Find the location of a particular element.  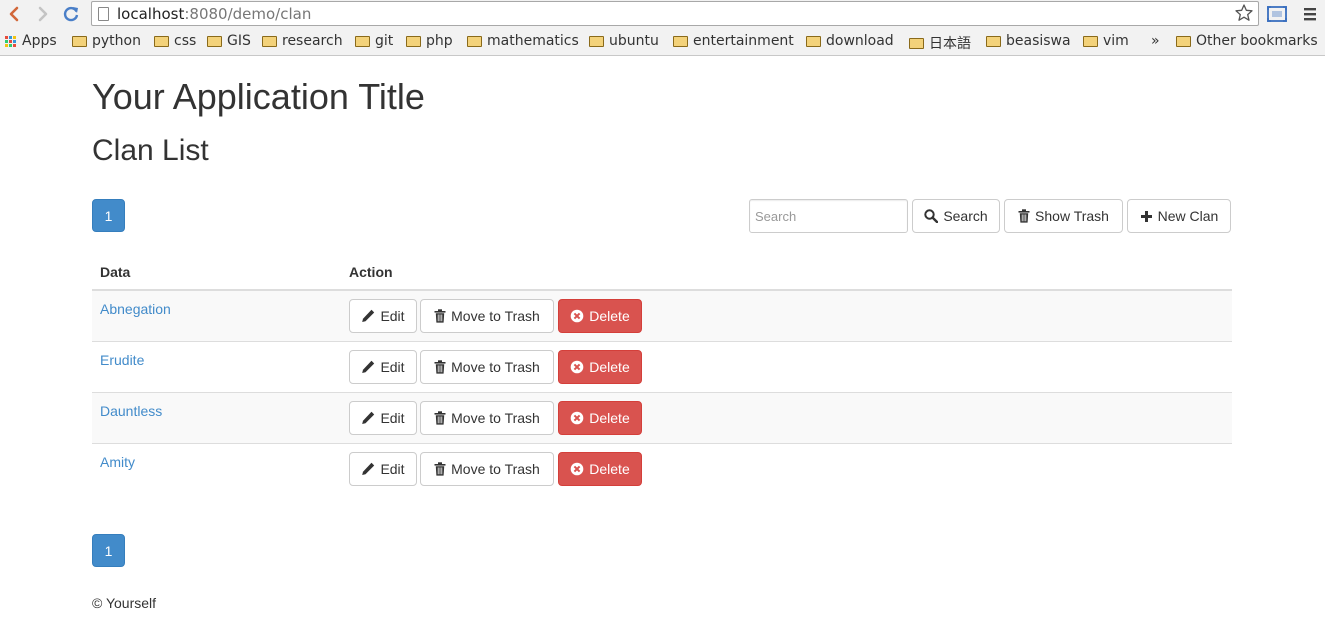

address-bar: localhost:8080/demo/clan is located at coordinates (675, 13).